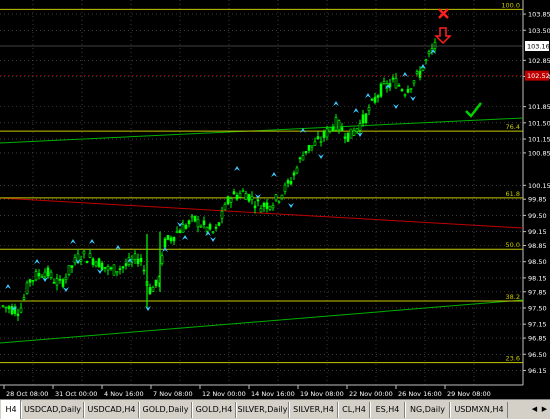 The width and height of the screenshot is (550, 419). Describe the element at coordinates (354, 410) in the screenshot. I see `chart-tab: CL,H4` at that location.